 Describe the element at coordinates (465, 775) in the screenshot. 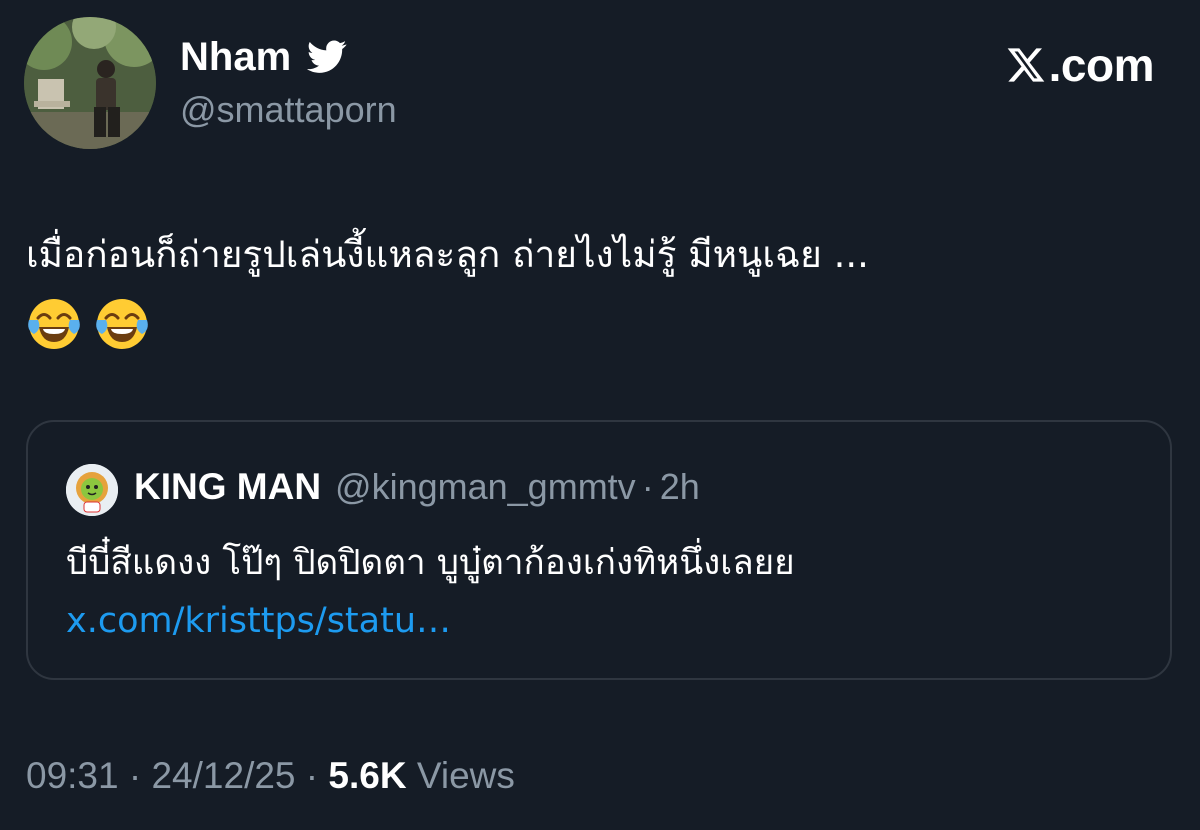

I see `views-label: Views` at that location.